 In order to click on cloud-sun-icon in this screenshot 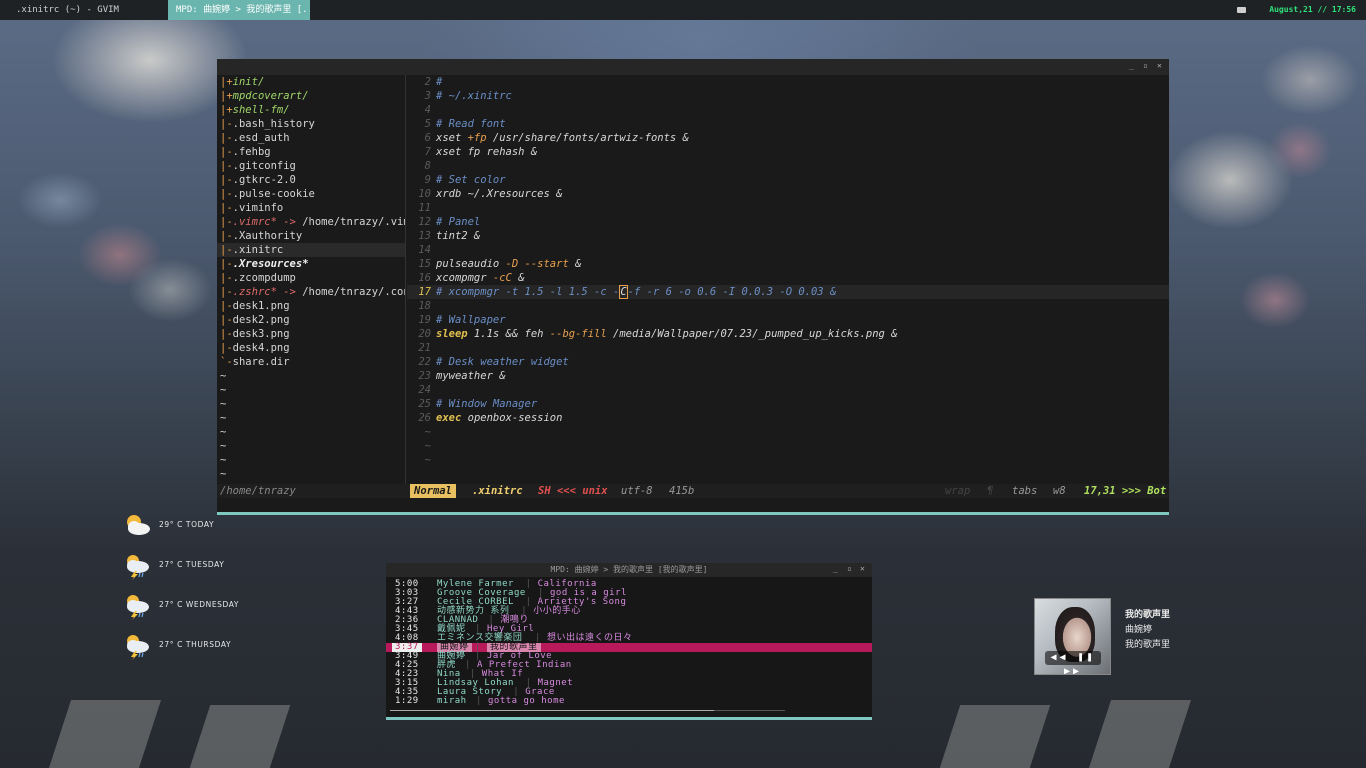, I will do `click(137, 526)`.